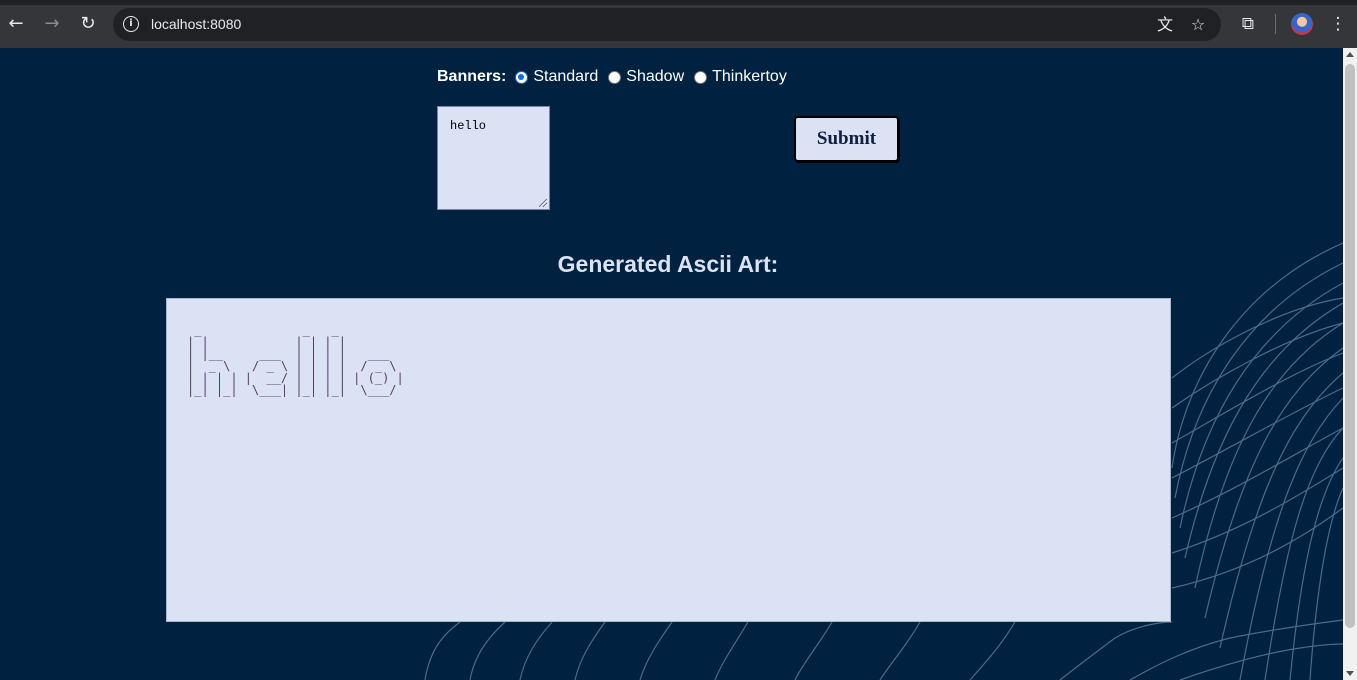 The image size is (1357, 680). I want to click on extensions-icon: ⧉, so click(1248, 24).